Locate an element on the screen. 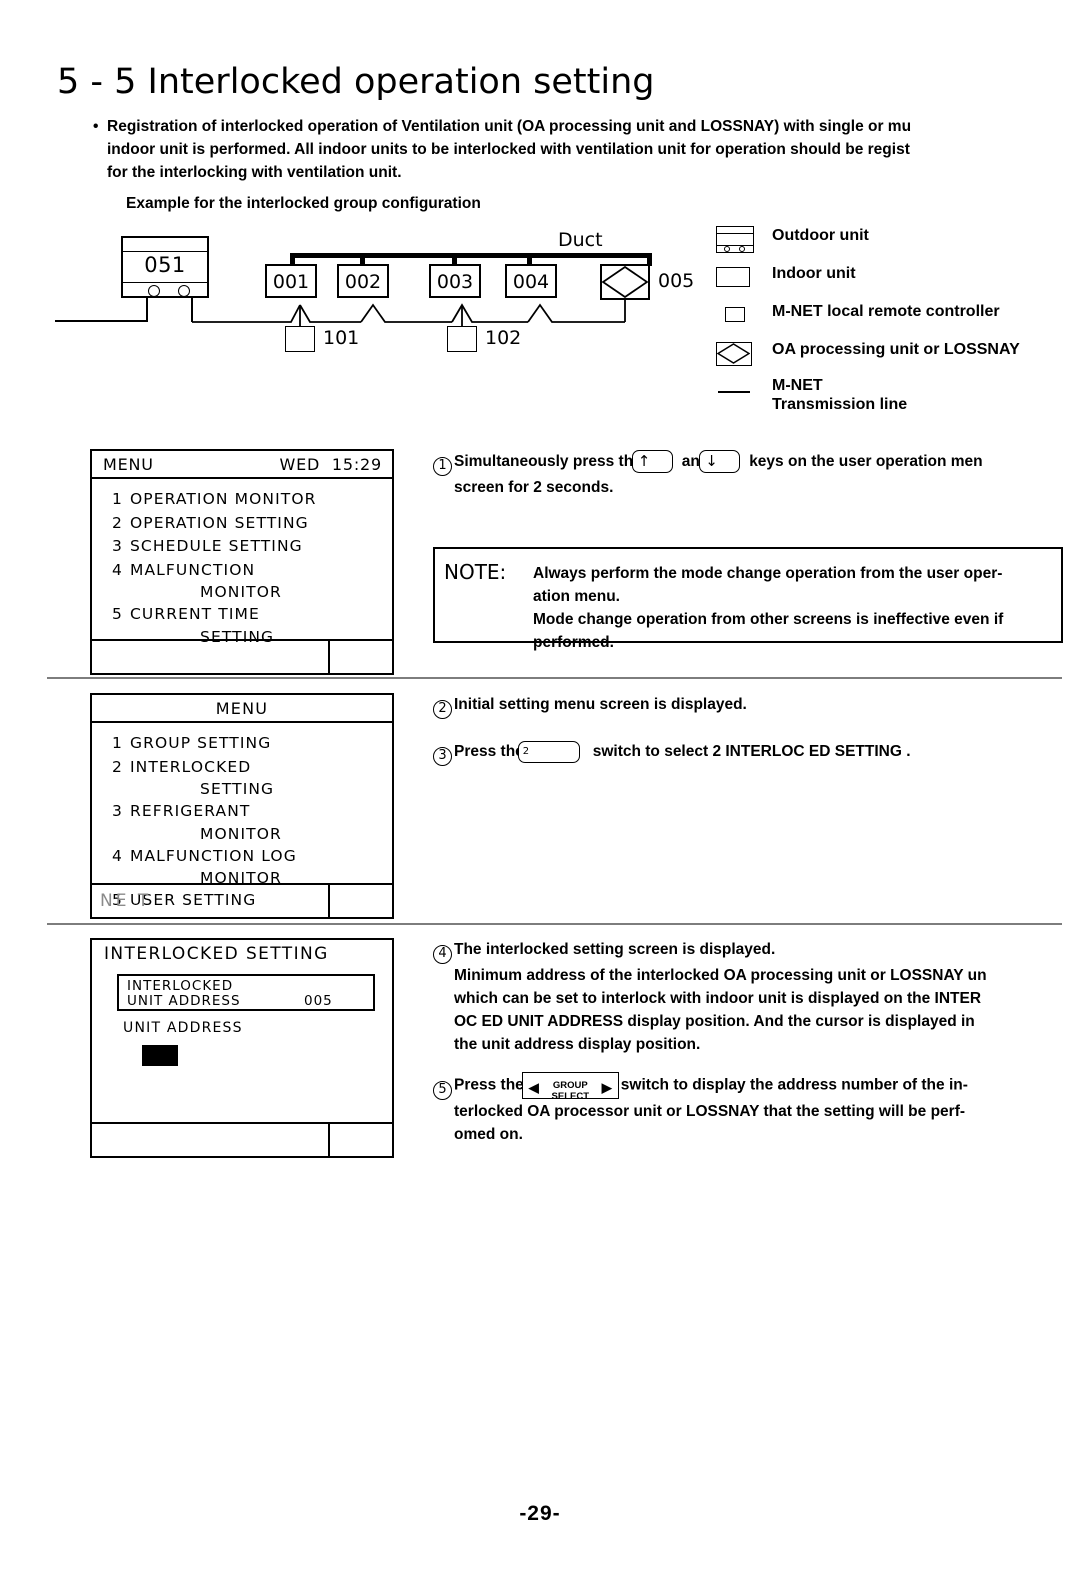 Image resolution: width=1080 pixels, height=1576 pixels. menu-item-1: 1 GROUP SETTING is located at coordinates (242, 744).